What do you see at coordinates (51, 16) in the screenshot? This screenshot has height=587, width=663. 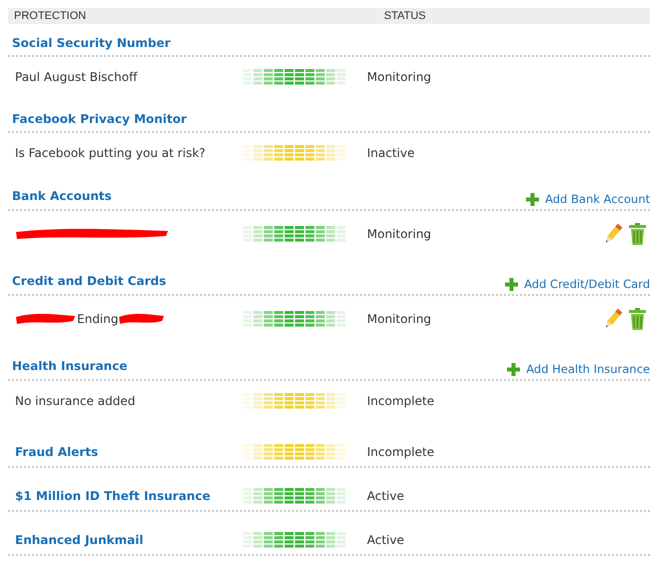 I see `column-header: PROTECTION` at bounding box center [51, 16].